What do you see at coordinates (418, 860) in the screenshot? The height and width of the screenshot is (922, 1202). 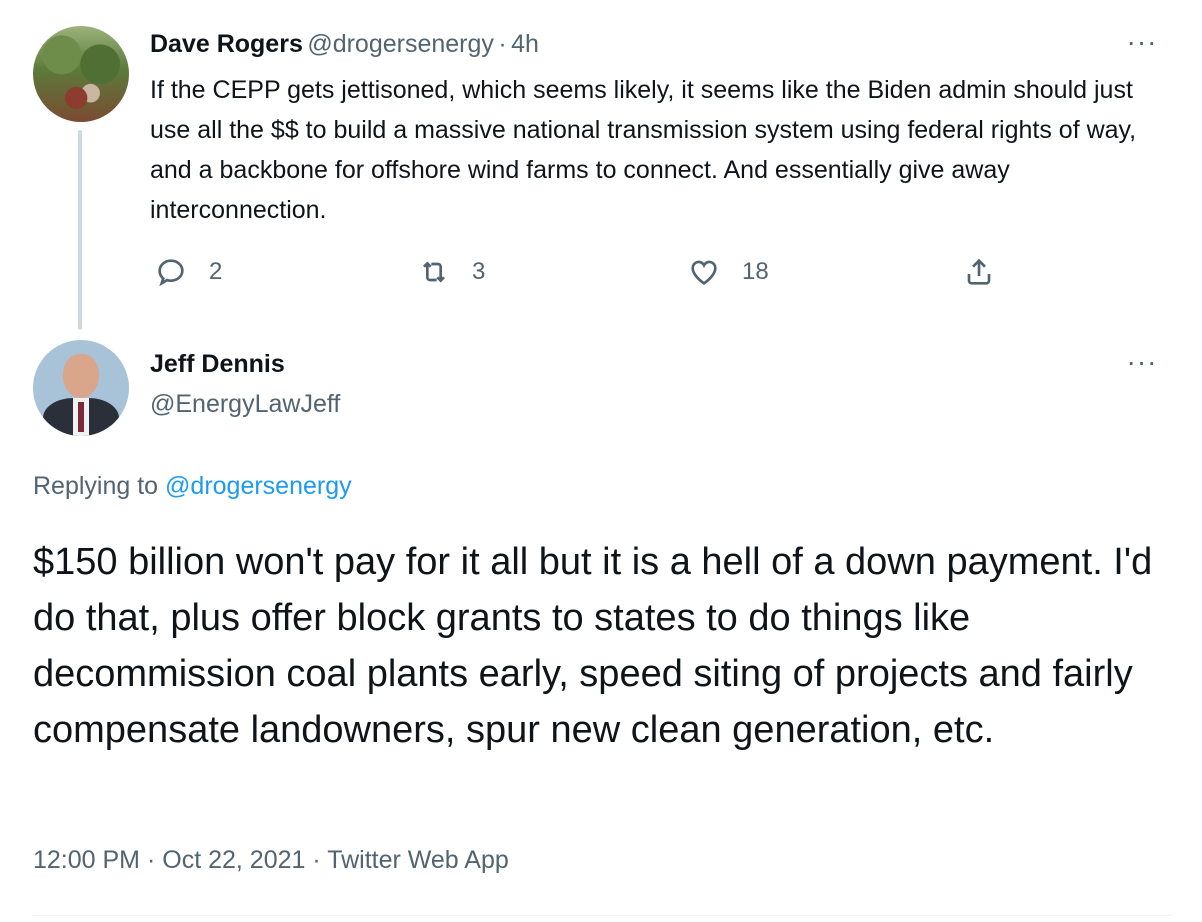 I see `tweet-source-app: Twitter Web App` at bounding box center [418, 860].